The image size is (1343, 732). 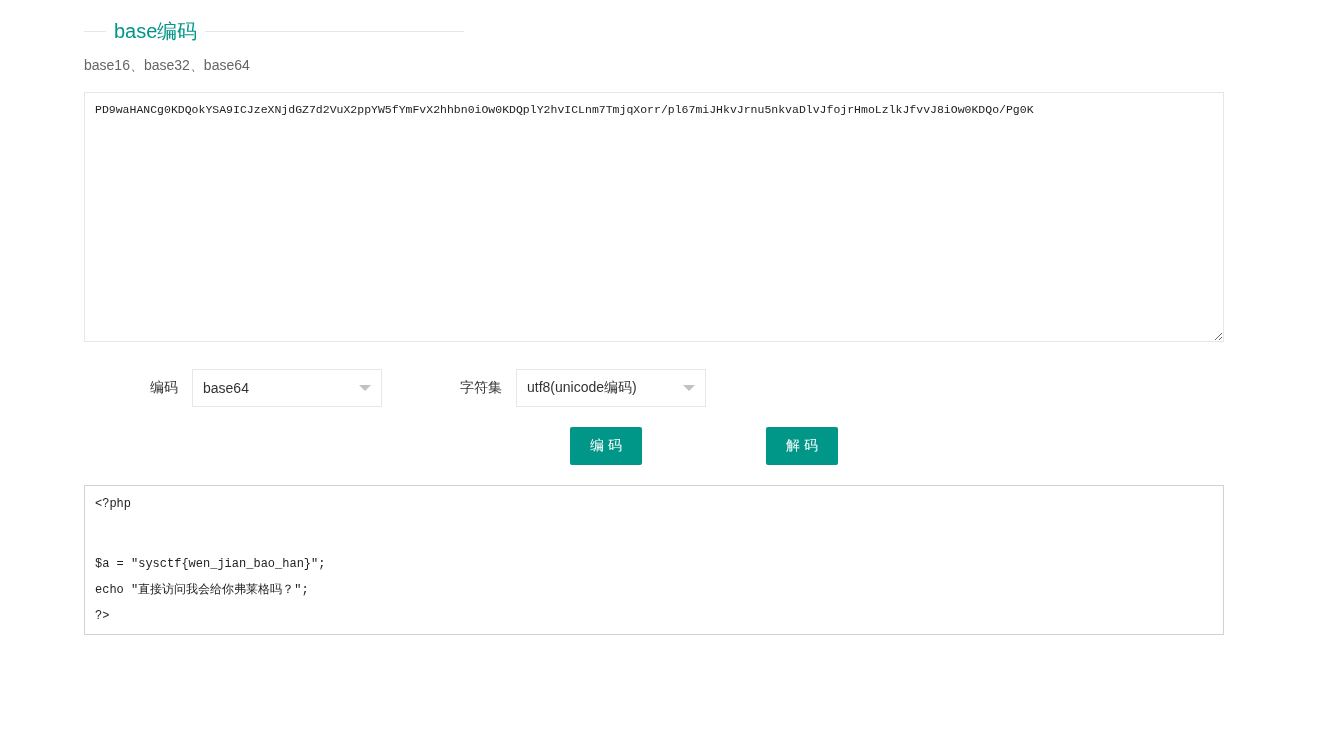 I want to click on action-button: 编 码, so click(x=606, y=446).